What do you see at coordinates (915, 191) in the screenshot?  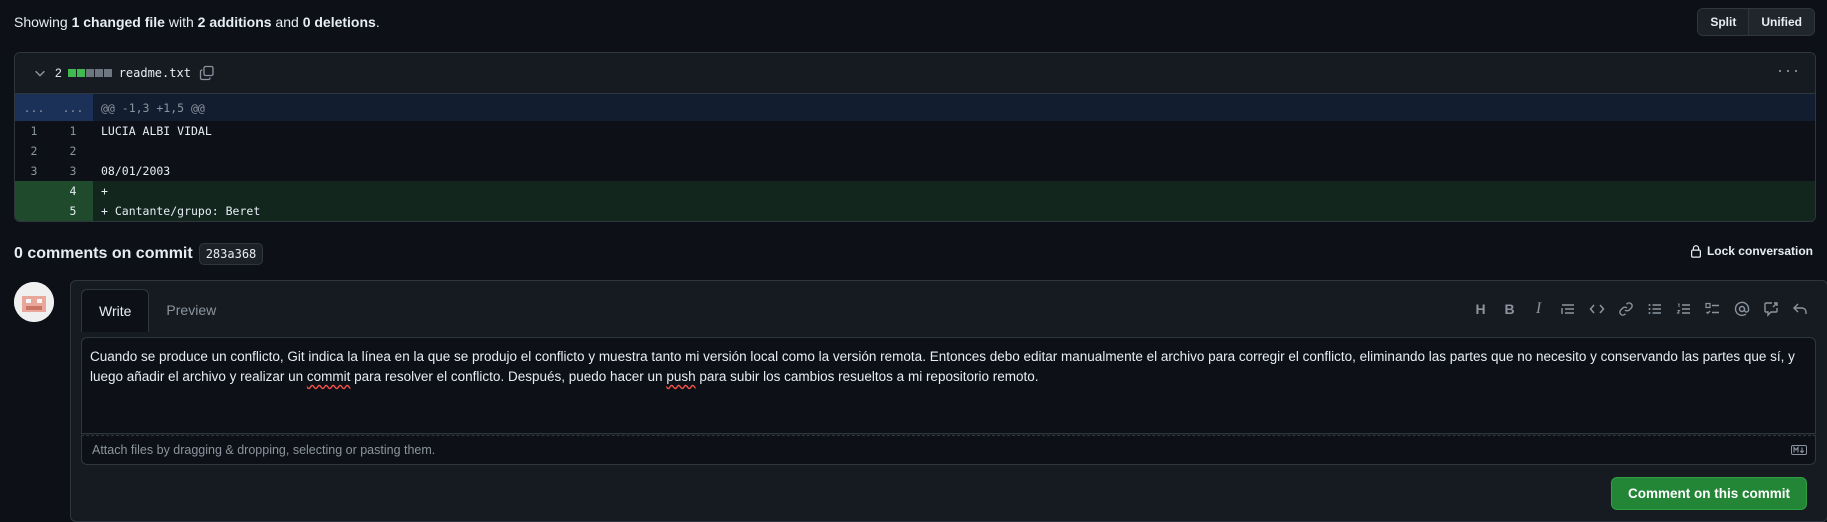 I see `diff-line-added: 4 +` at bounding box center [915, 191].